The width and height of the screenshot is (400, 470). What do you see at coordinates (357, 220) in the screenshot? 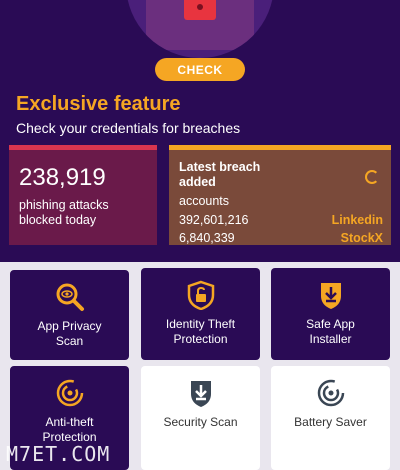
I see `breach-source: Linkedin` at bounding box center [357, 220].